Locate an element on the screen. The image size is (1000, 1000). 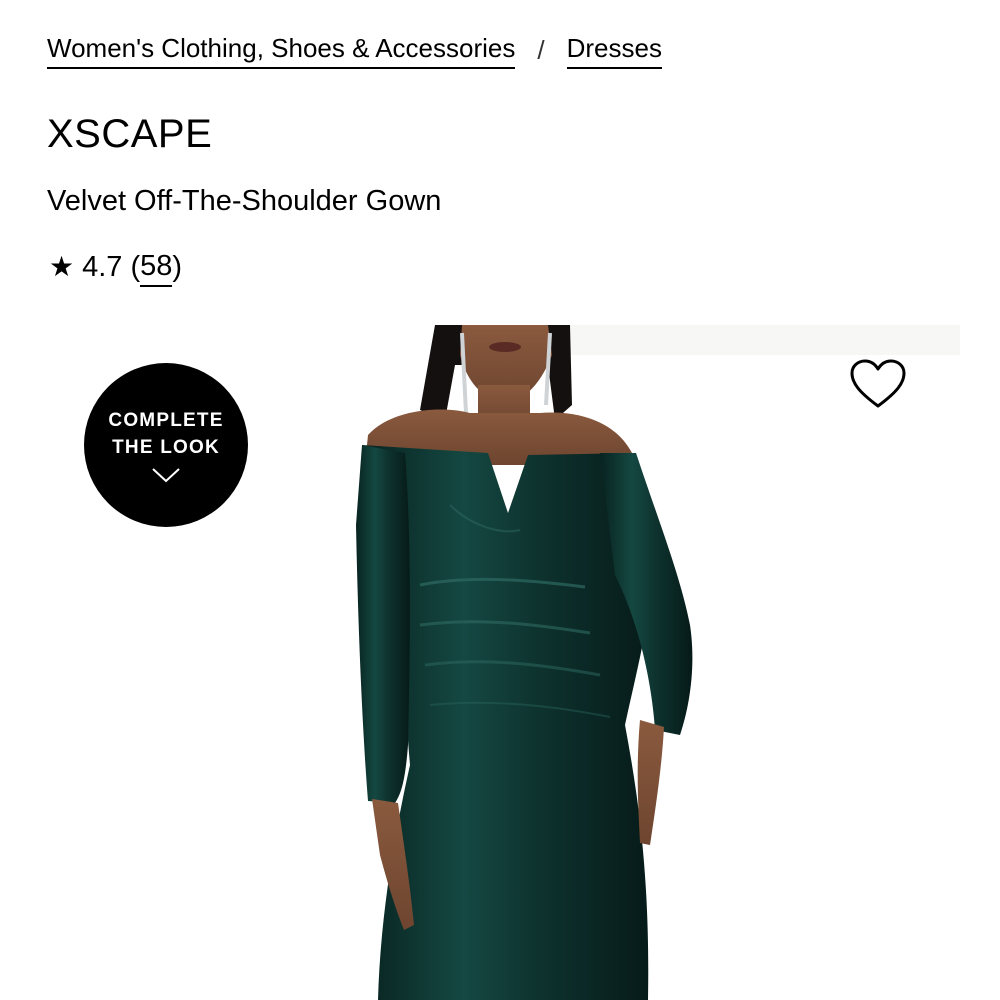
breadcrumb-link-dresses: Dresses is located at coordinates (614, 49).